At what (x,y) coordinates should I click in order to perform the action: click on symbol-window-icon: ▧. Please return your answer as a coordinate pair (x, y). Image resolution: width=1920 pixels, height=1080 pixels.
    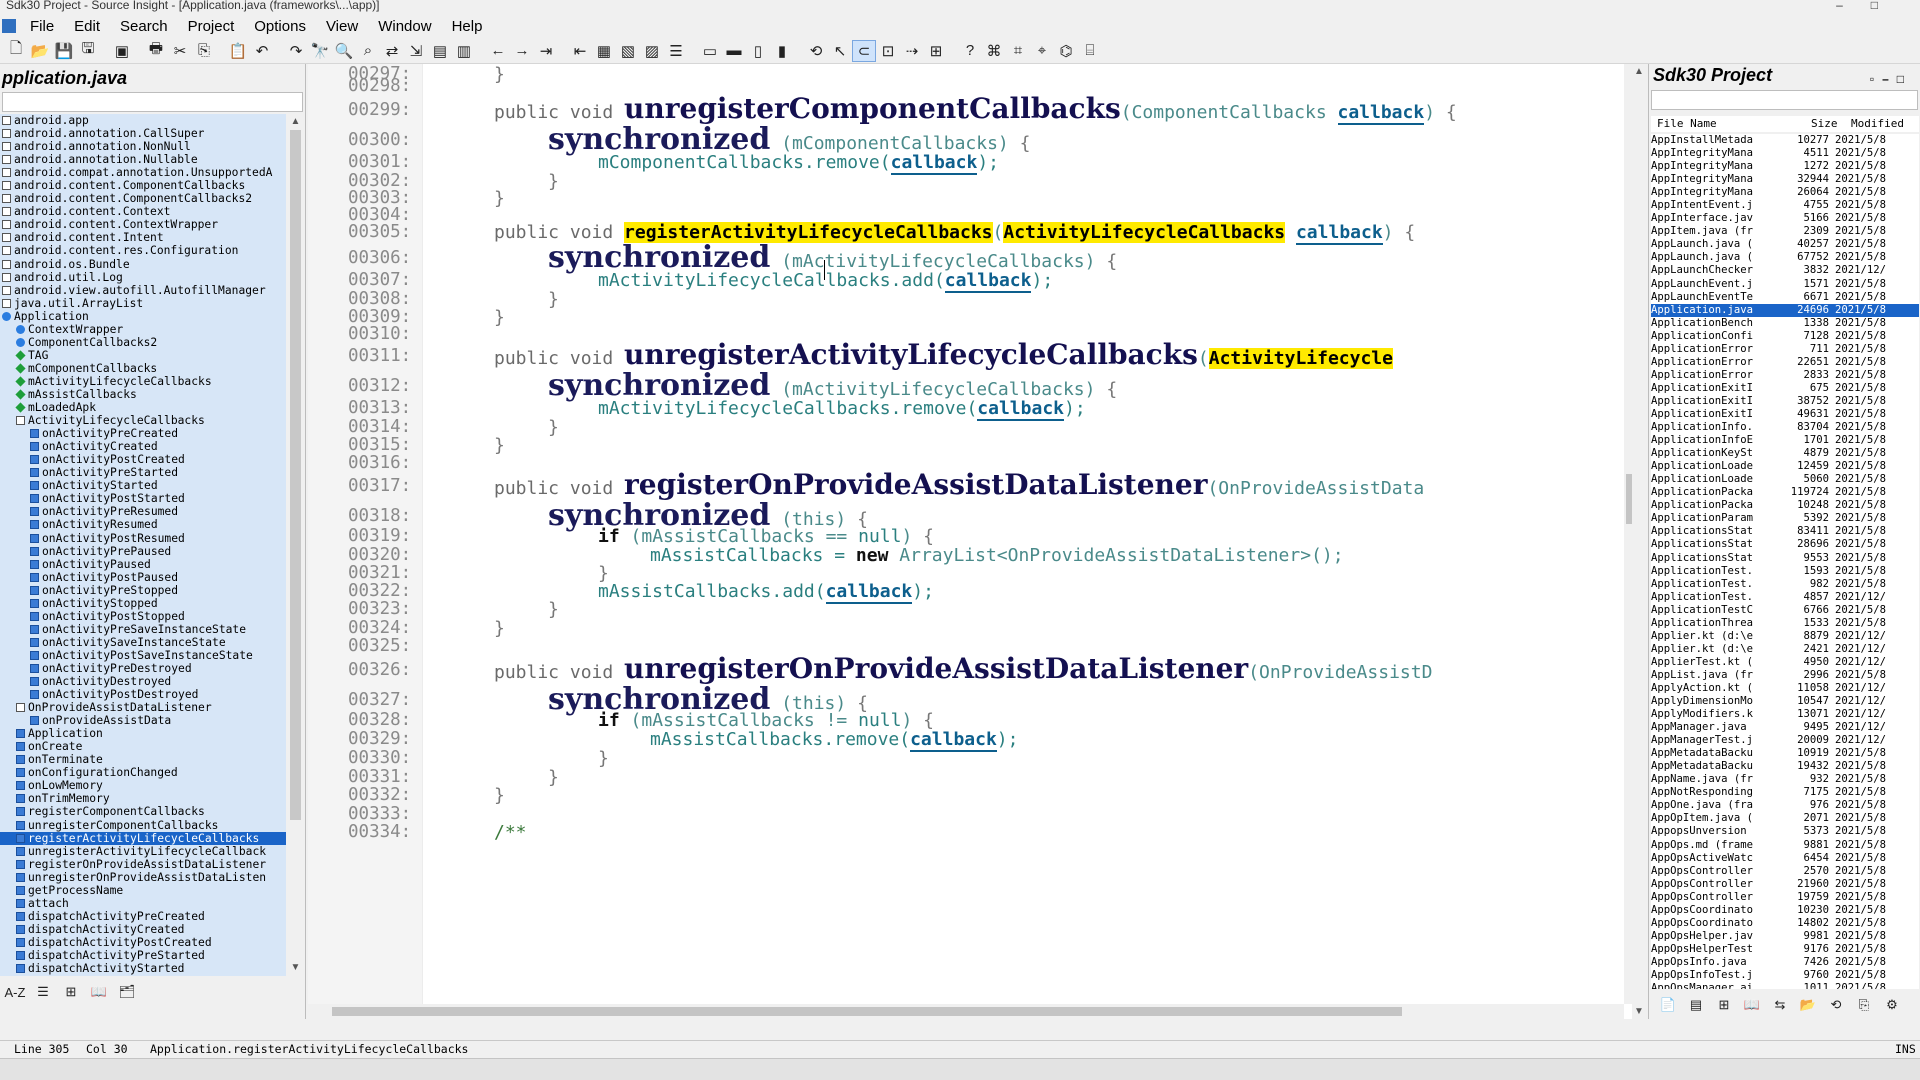
    Looking at the image, I should click on (628, 51).